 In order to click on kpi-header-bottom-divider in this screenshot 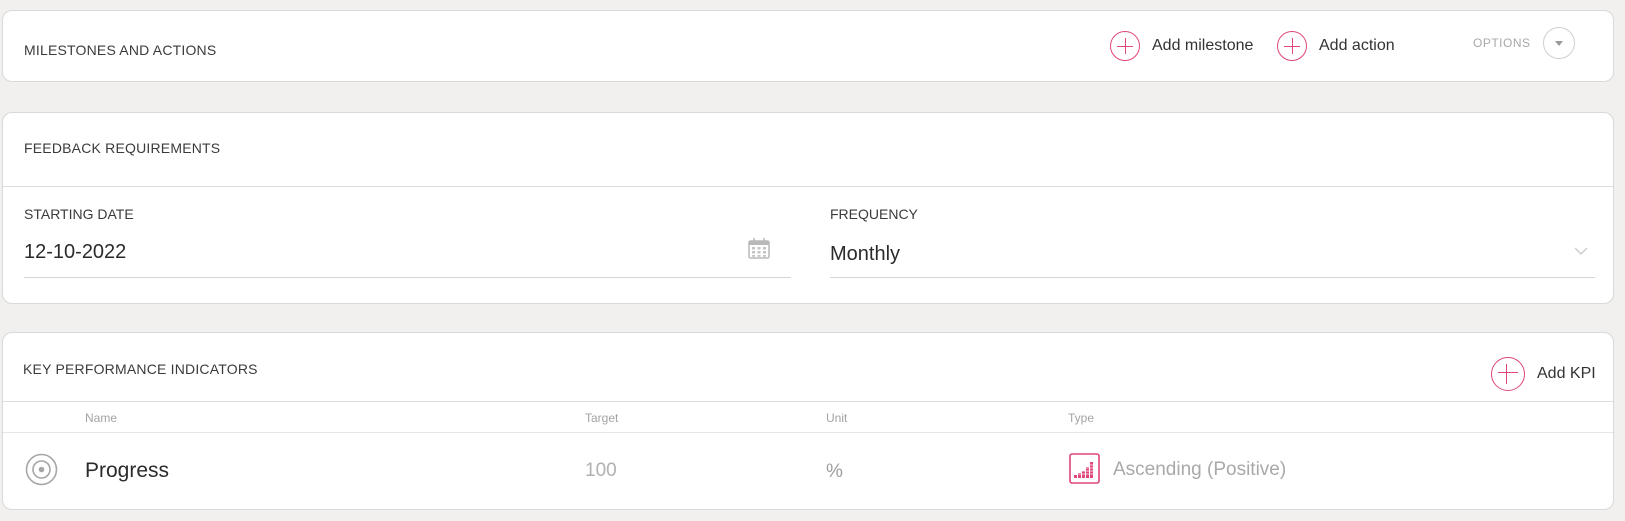, I will do `click(808, 432)`.